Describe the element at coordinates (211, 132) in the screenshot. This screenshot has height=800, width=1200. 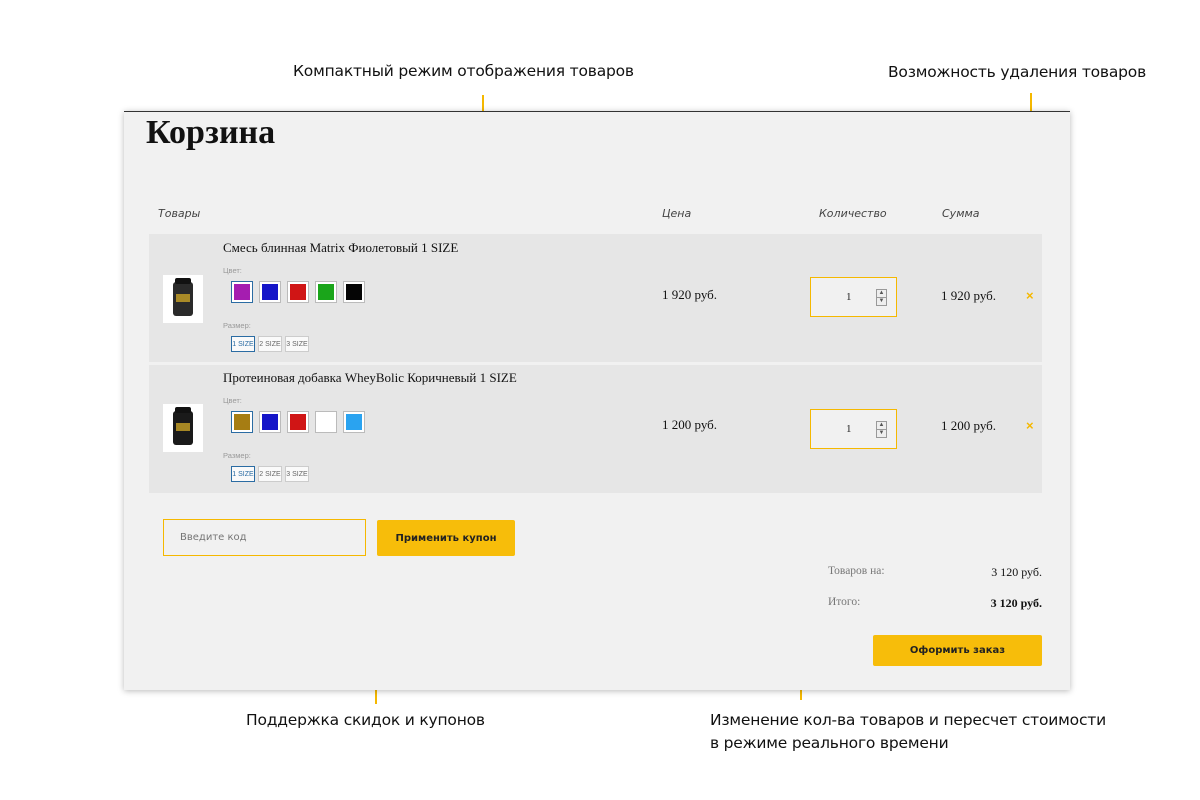
I see `page-title: Корзина` at that location.